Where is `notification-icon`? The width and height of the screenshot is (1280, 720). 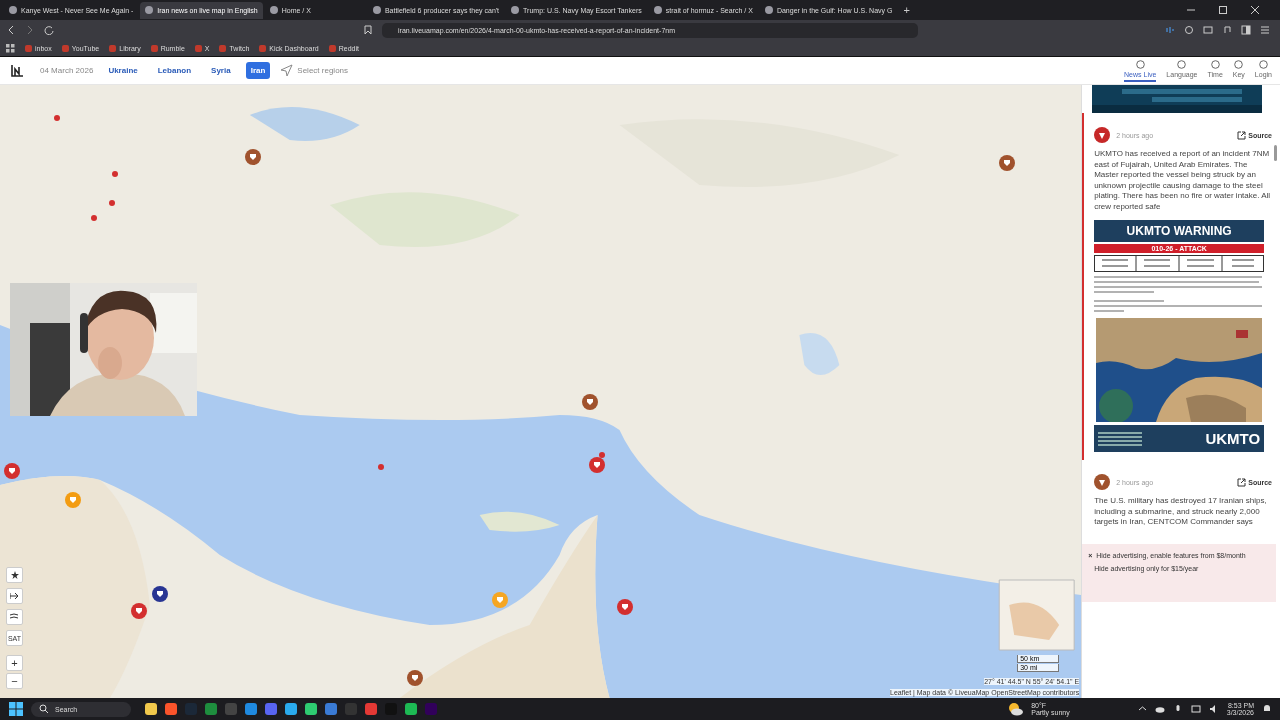 notification-icon is located at coordinates (1267, 709).